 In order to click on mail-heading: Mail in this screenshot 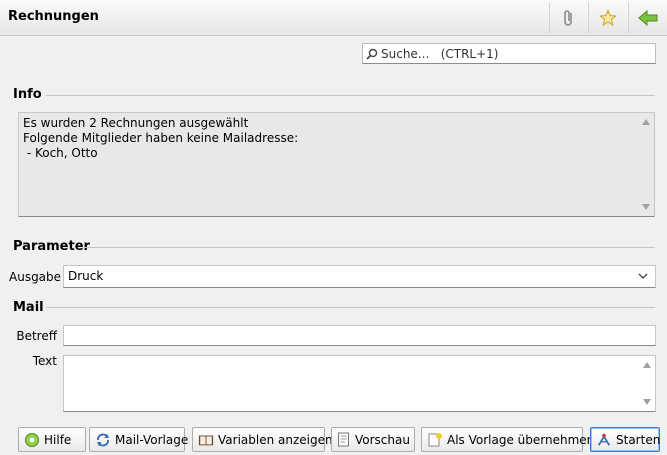, I will do `click(28, 307)`.